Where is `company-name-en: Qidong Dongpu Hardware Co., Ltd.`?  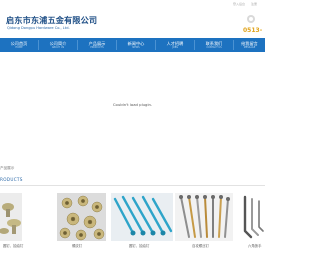 company-name-en: Qidong Dongpu Hardware Co., Ltd. is located at coordinates (38, 28).